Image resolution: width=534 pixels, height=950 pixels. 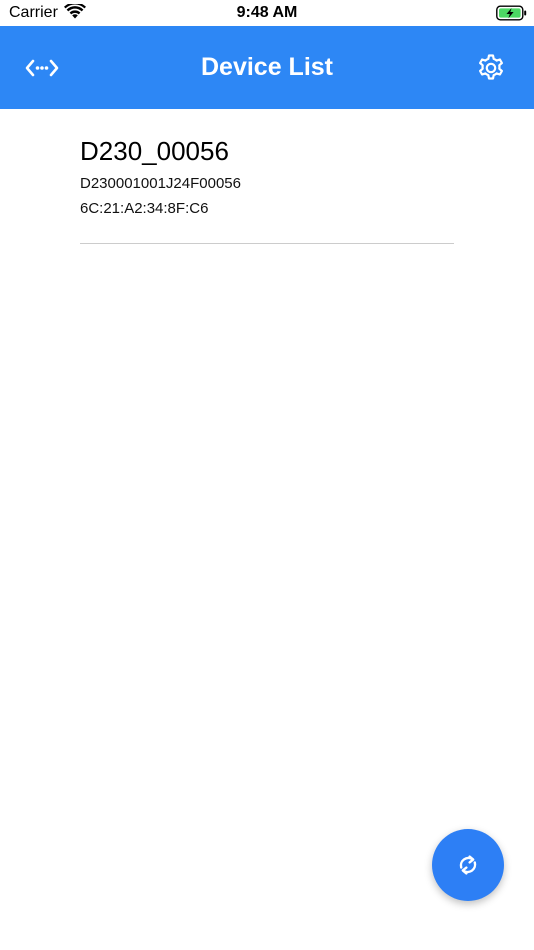 I want to click on status-bar: Carrier 9:48 AM, so click(x=267, y=13).